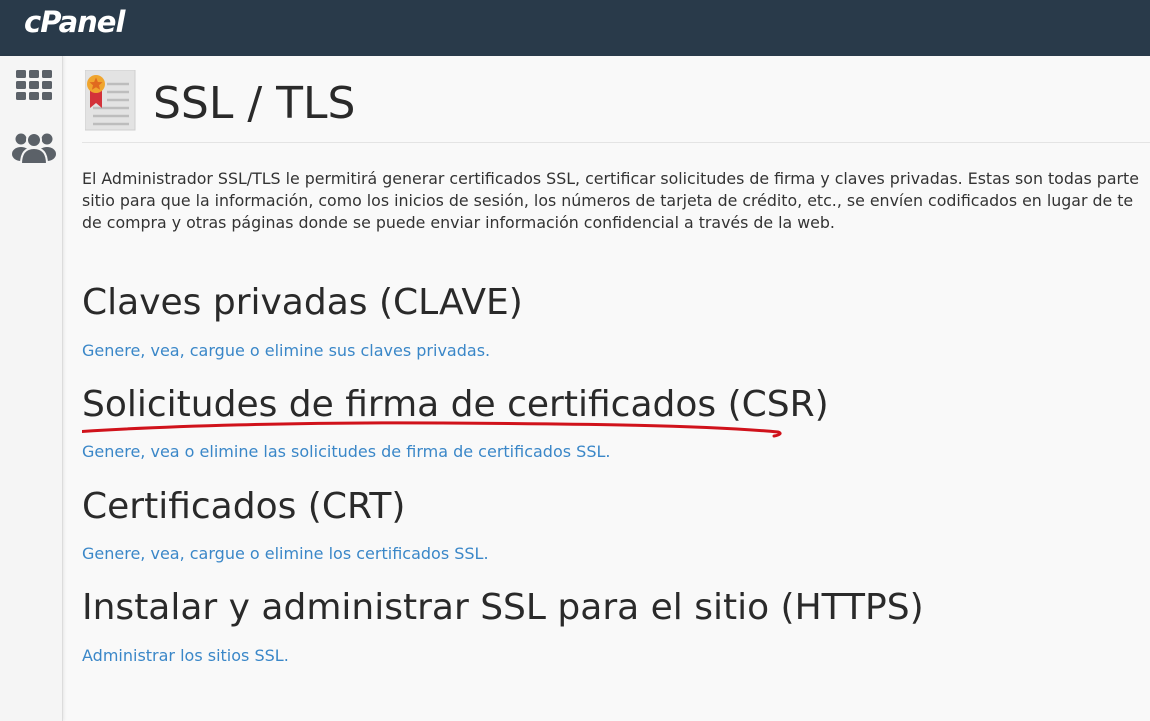 This screenshot has width=1150, height=721. Describe the element at coordinates (575, 28) in the screenshot. I see `top-bar: cPanel` at that location.